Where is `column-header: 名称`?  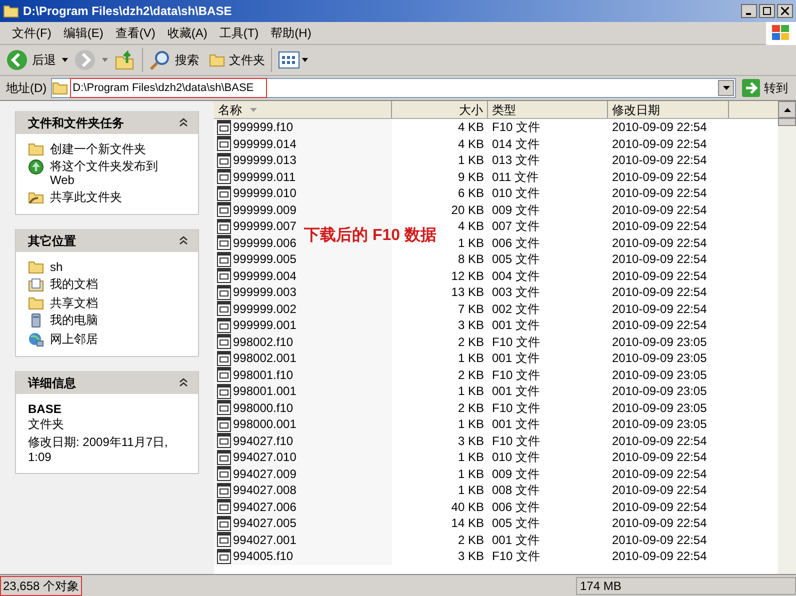
column-header: 名称 is located at coordinates (303, 109).